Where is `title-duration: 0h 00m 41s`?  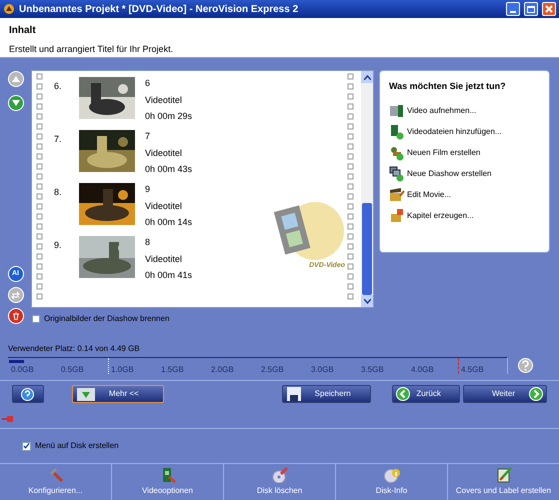 title-duration: 0h 00m 41s is located at coordinates (168, 275).